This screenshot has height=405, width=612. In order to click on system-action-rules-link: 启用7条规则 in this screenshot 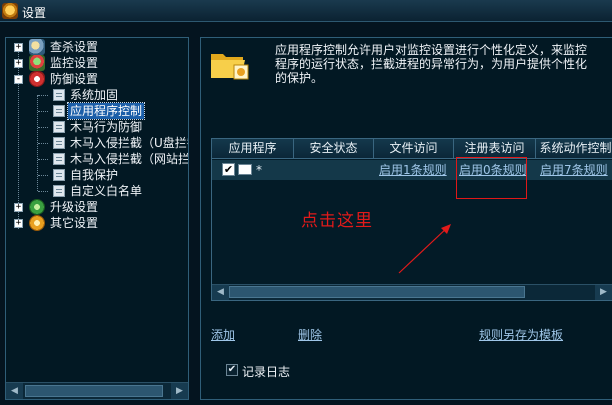, I will do `click(576, 170)`.